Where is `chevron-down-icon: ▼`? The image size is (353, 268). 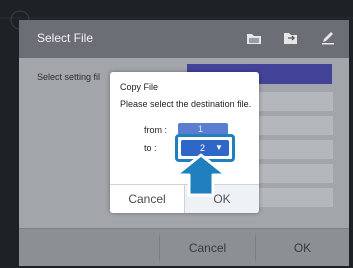
chevron-down-icon: ▼ is located at coordinates (219, 147).